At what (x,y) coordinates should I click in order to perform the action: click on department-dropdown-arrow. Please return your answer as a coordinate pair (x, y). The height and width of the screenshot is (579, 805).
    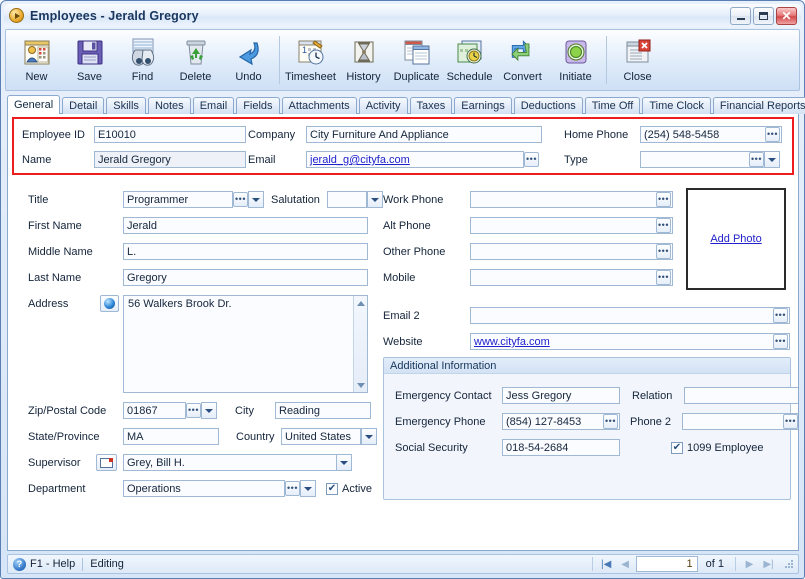
    Looking at the image, I should click on (308, 488).